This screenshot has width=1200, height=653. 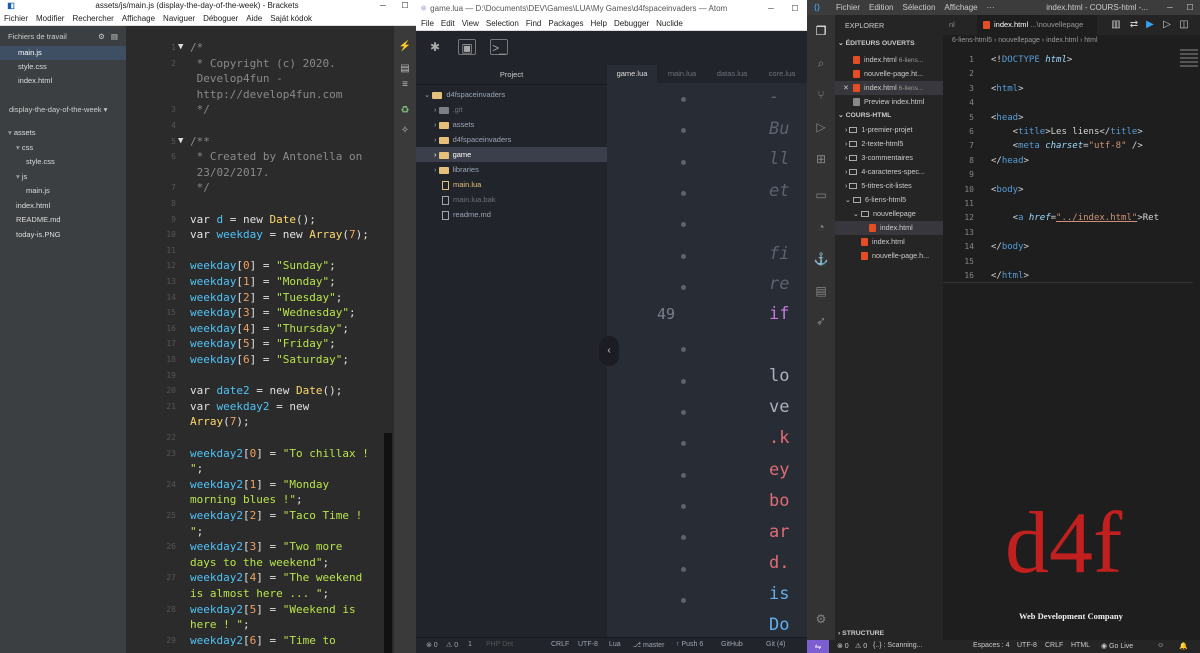 I want to click on git-button: Git (4), so click(x=775, y=644).